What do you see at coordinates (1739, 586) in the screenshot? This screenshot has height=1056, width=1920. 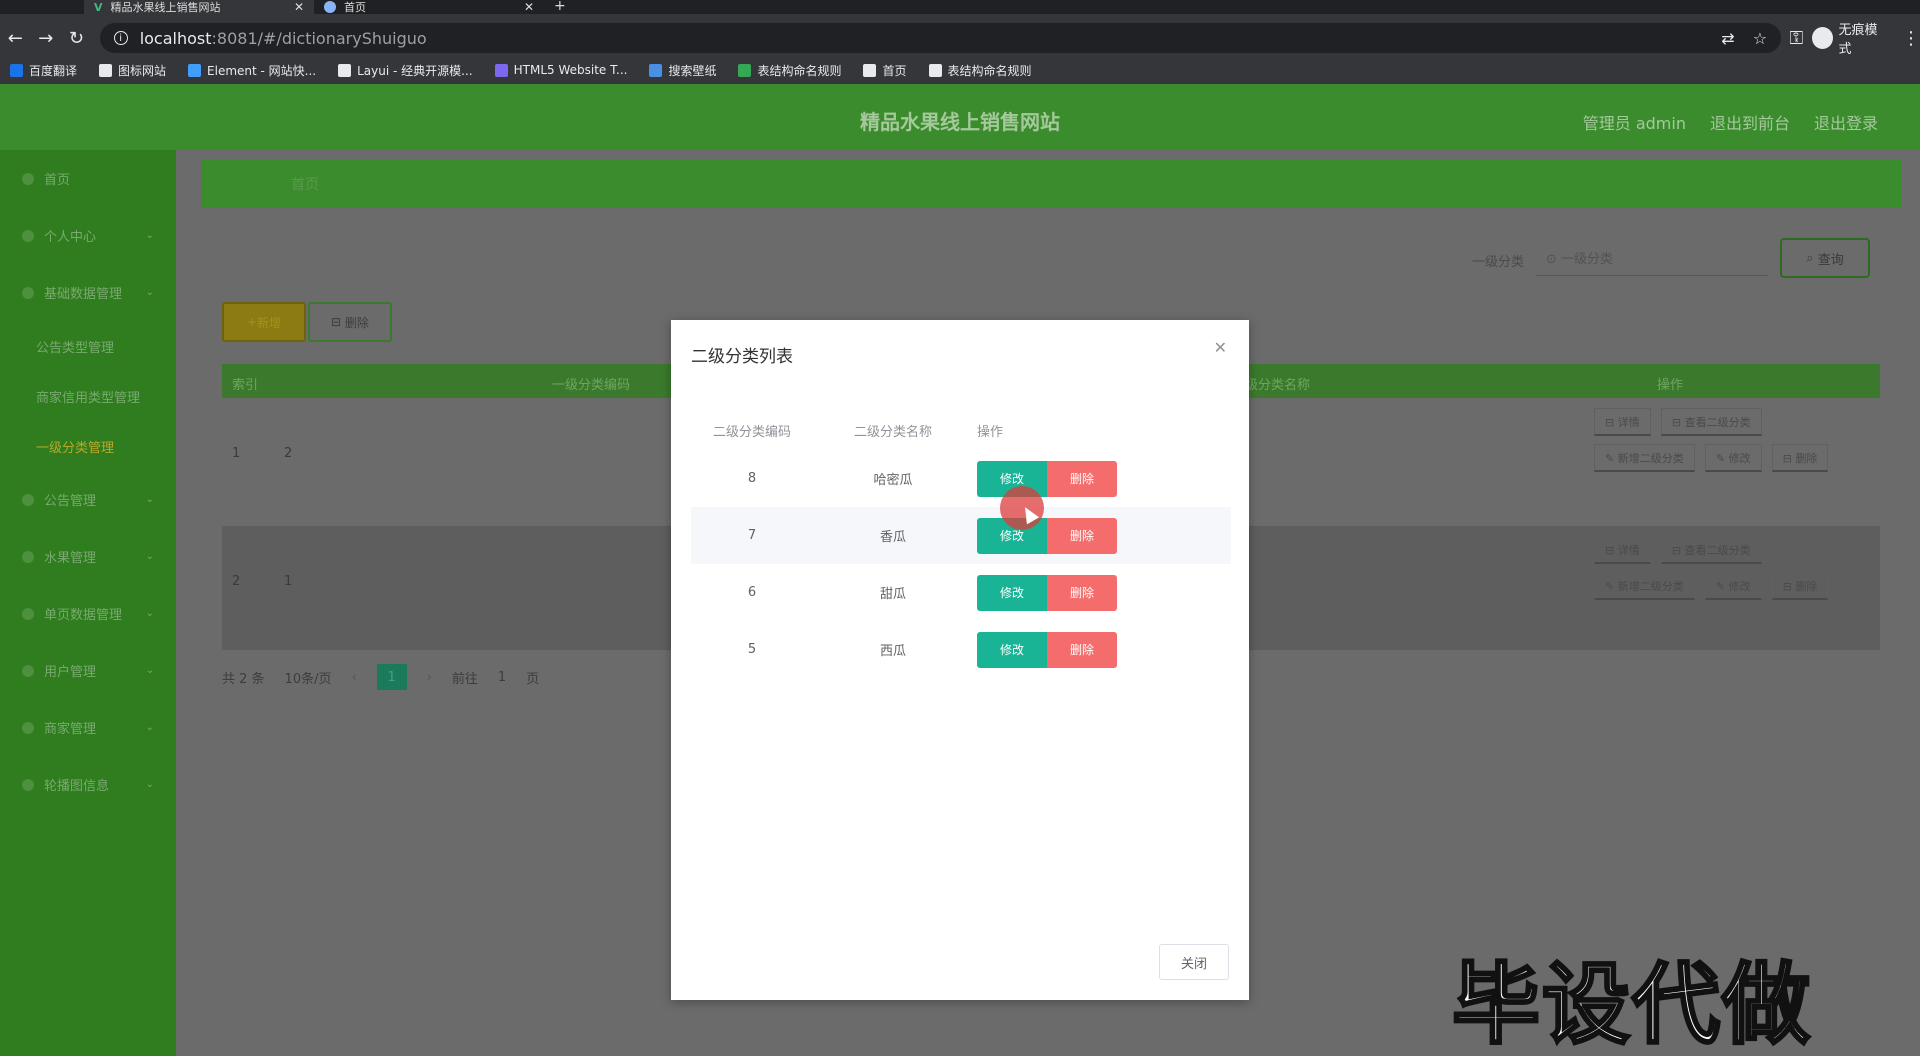 I see `edit-label: 修改` at bounding box center [1739, 586].